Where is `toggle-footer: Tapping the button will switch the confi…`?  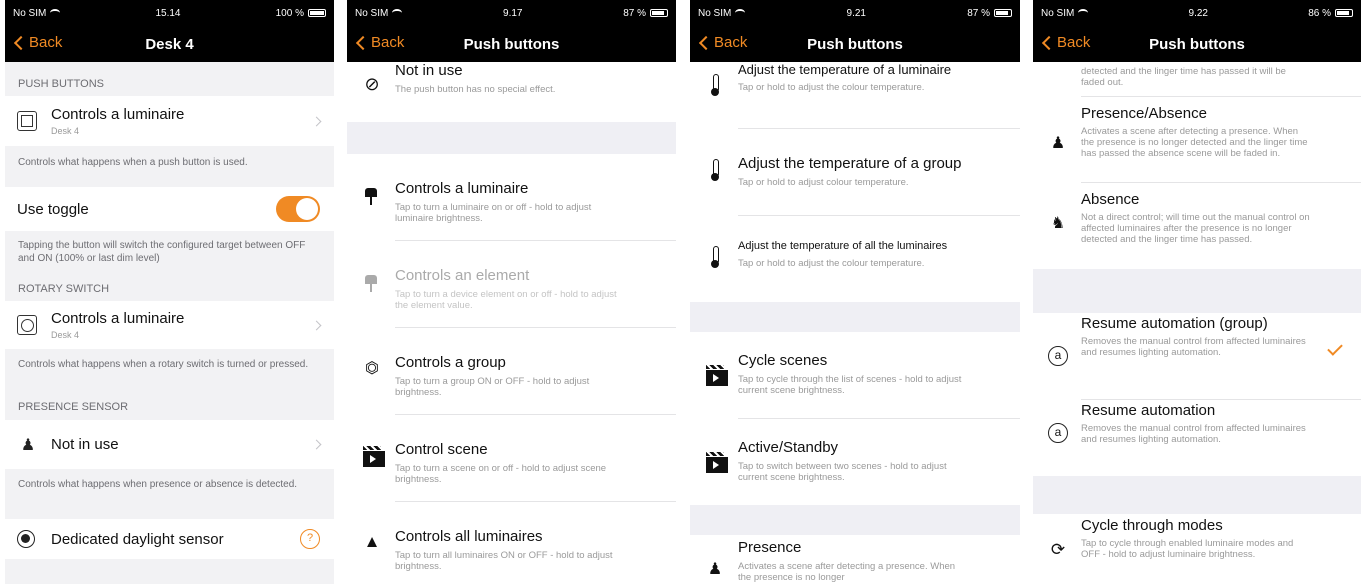 toggle-footer: Tapping the button will switch the confi… is located at coordinates (169, 254).